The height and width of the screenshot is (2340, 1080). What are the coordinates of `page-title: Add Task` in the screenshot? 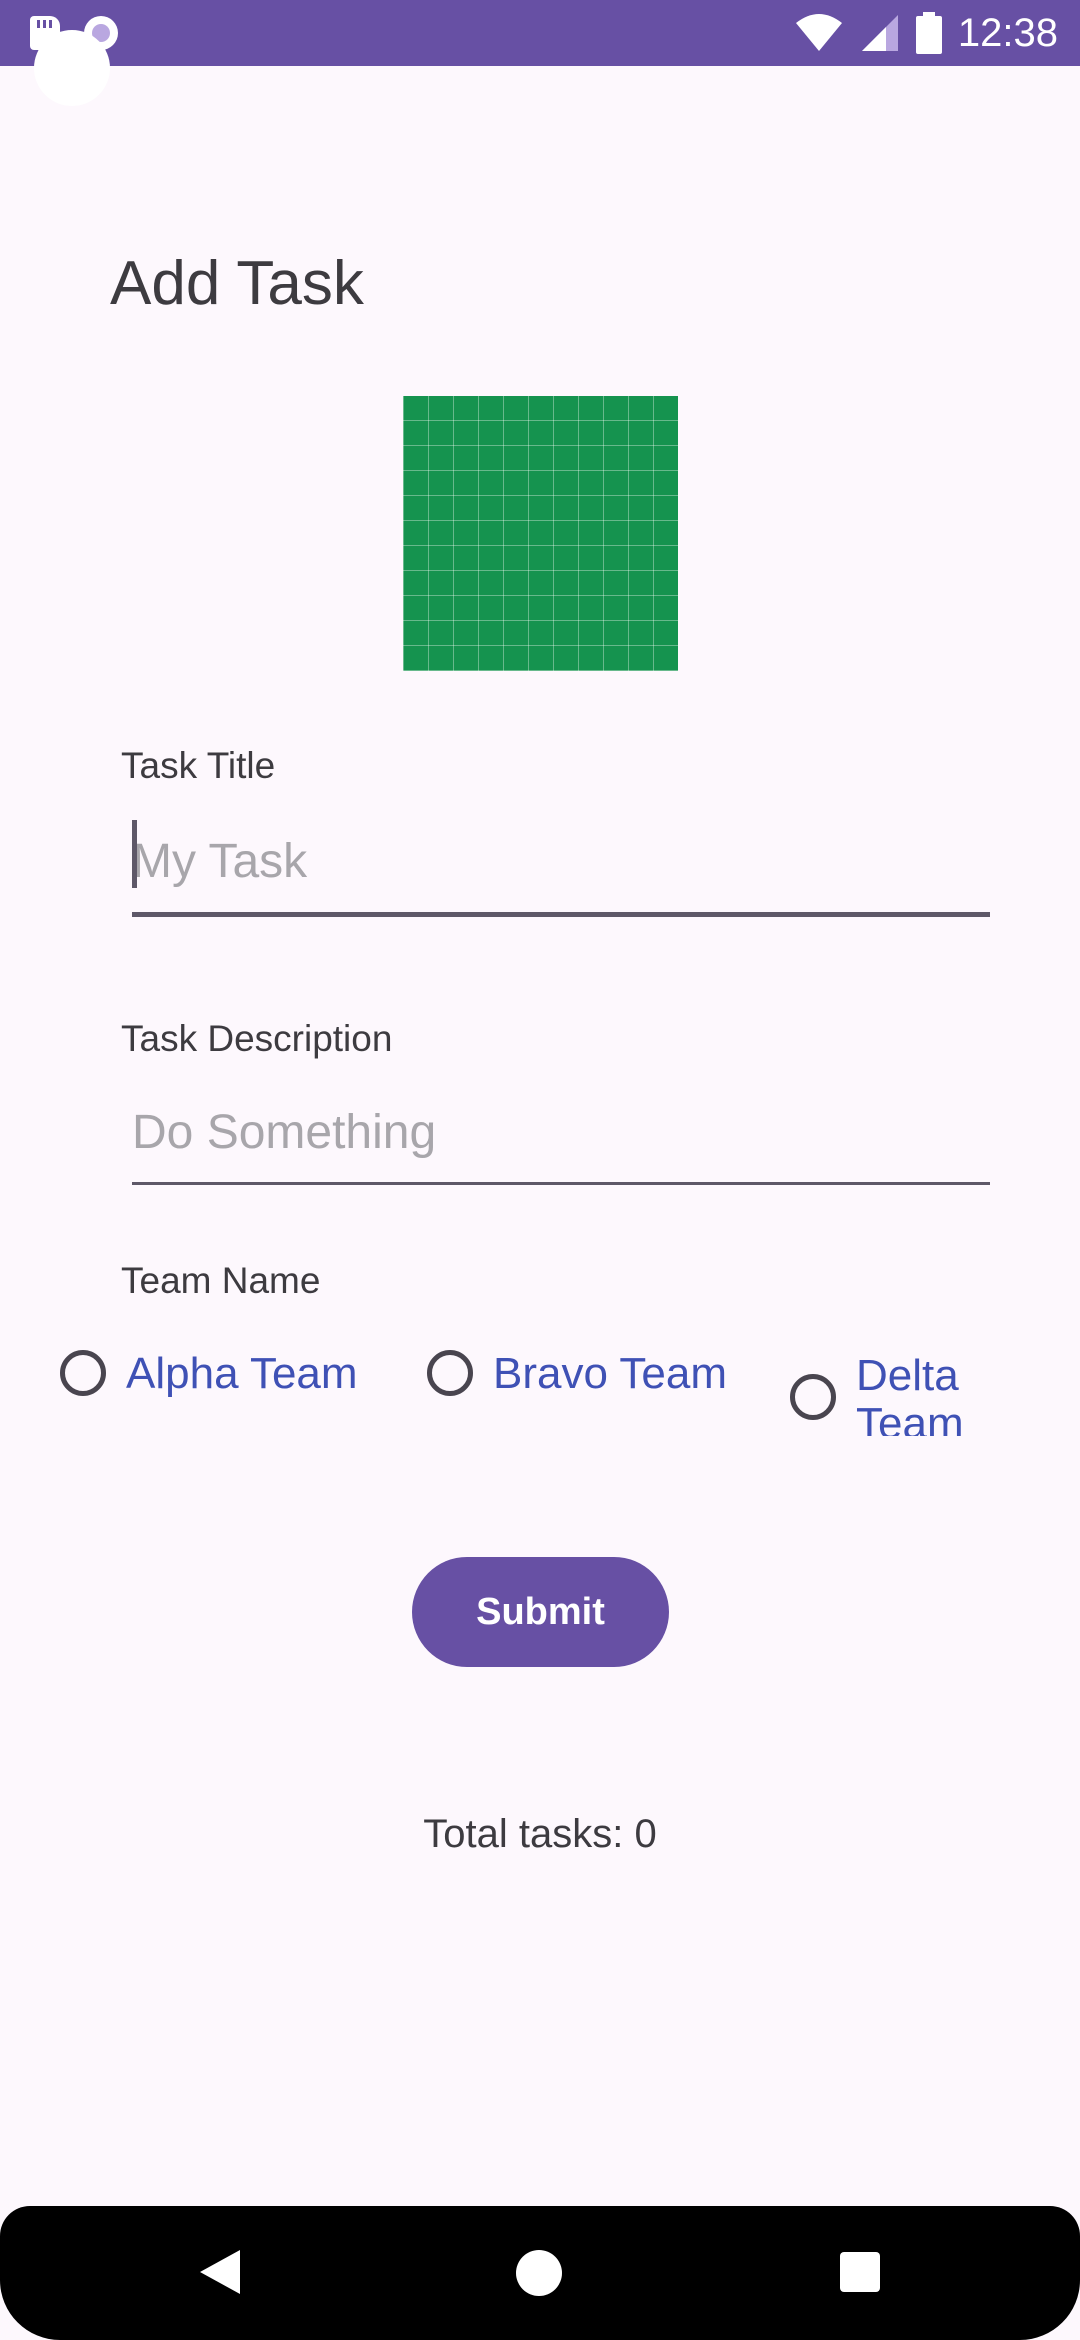 It's located at (237, 283).